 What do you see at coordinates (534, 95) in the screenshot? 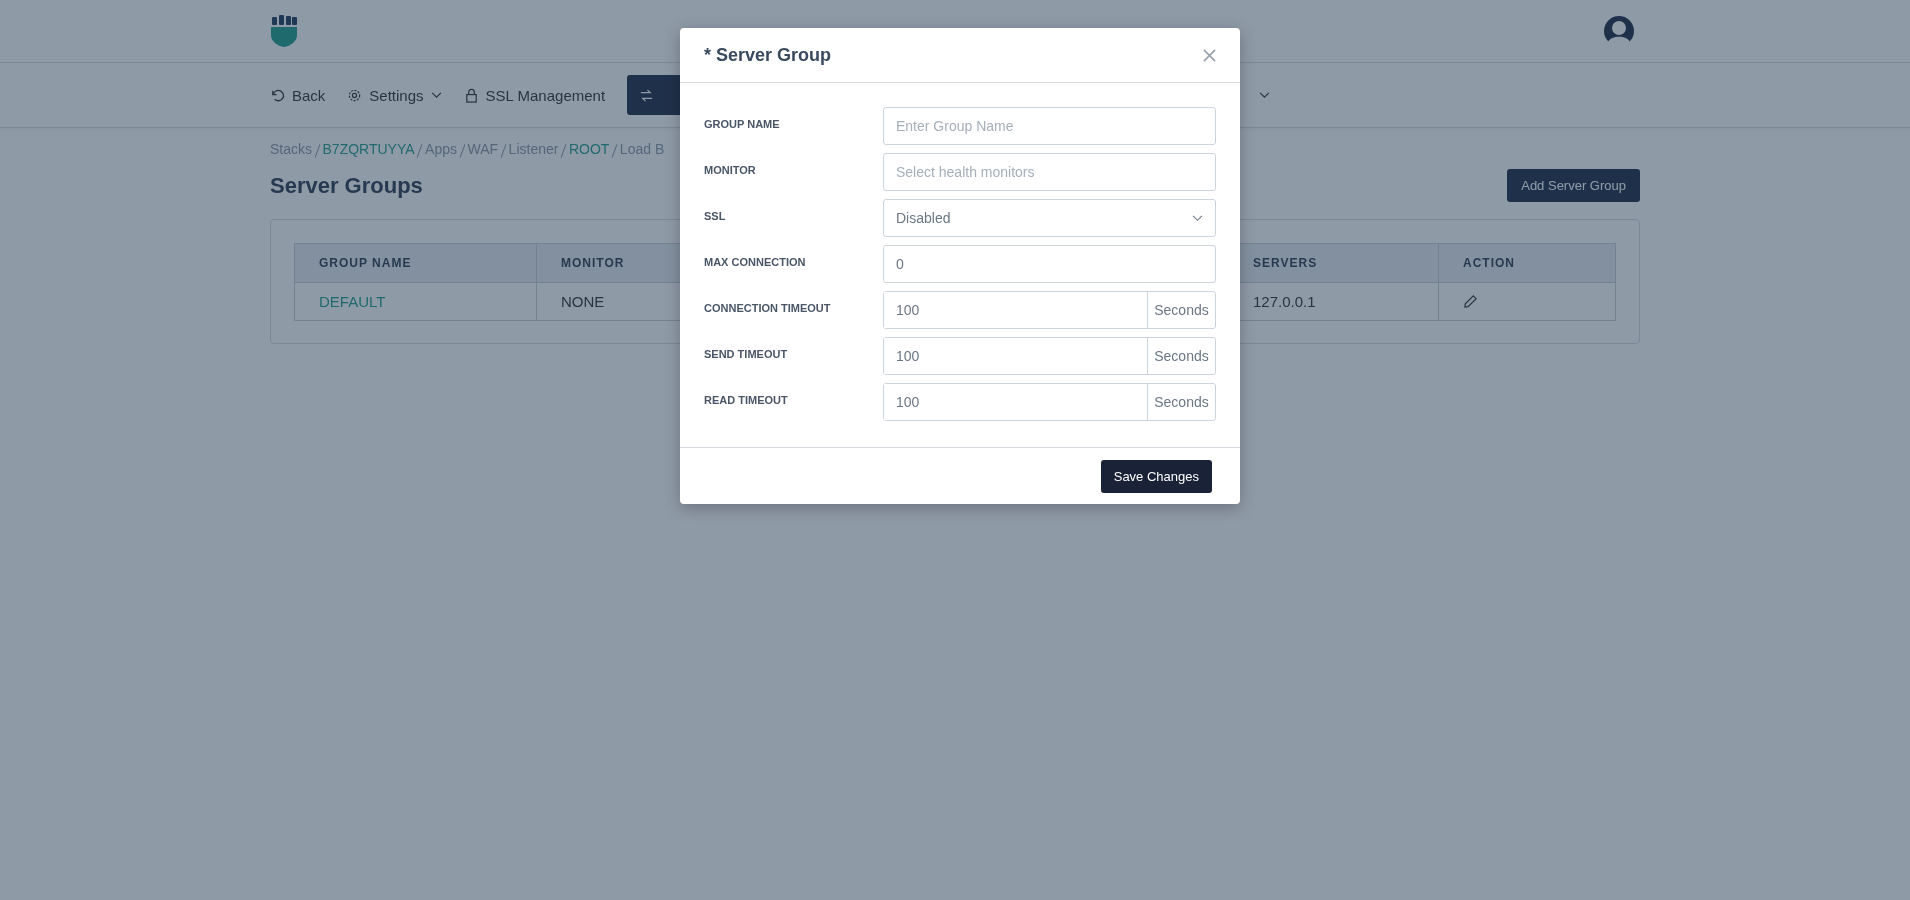
I see `nav-link: SSL Management` at bounding box center [534, 95].